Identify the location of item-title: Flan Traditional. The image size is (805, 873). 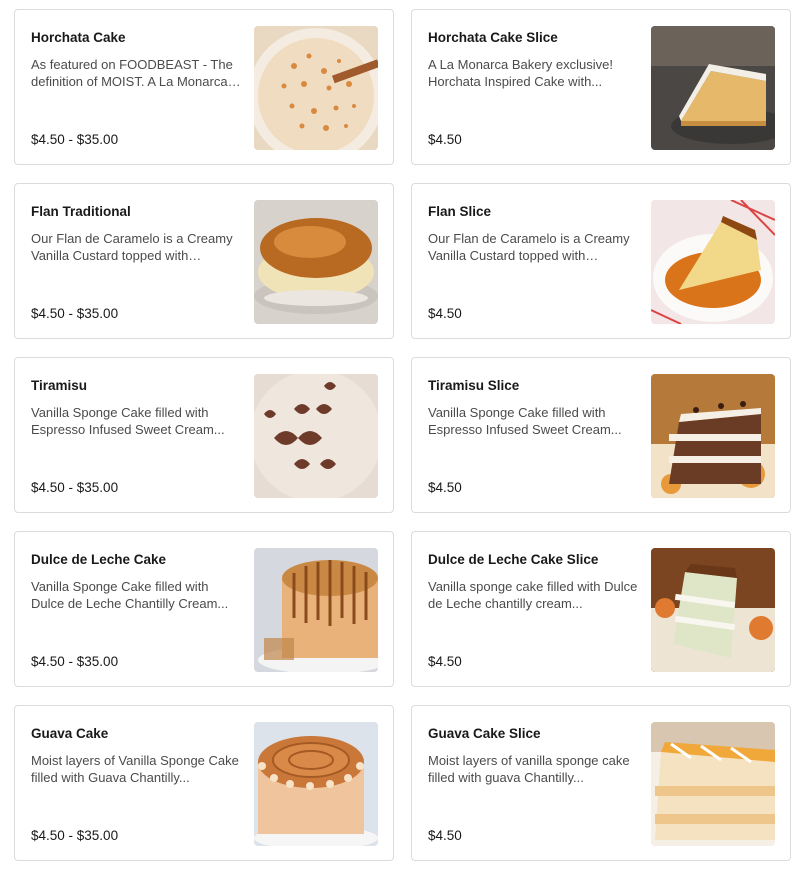
(81, 211).